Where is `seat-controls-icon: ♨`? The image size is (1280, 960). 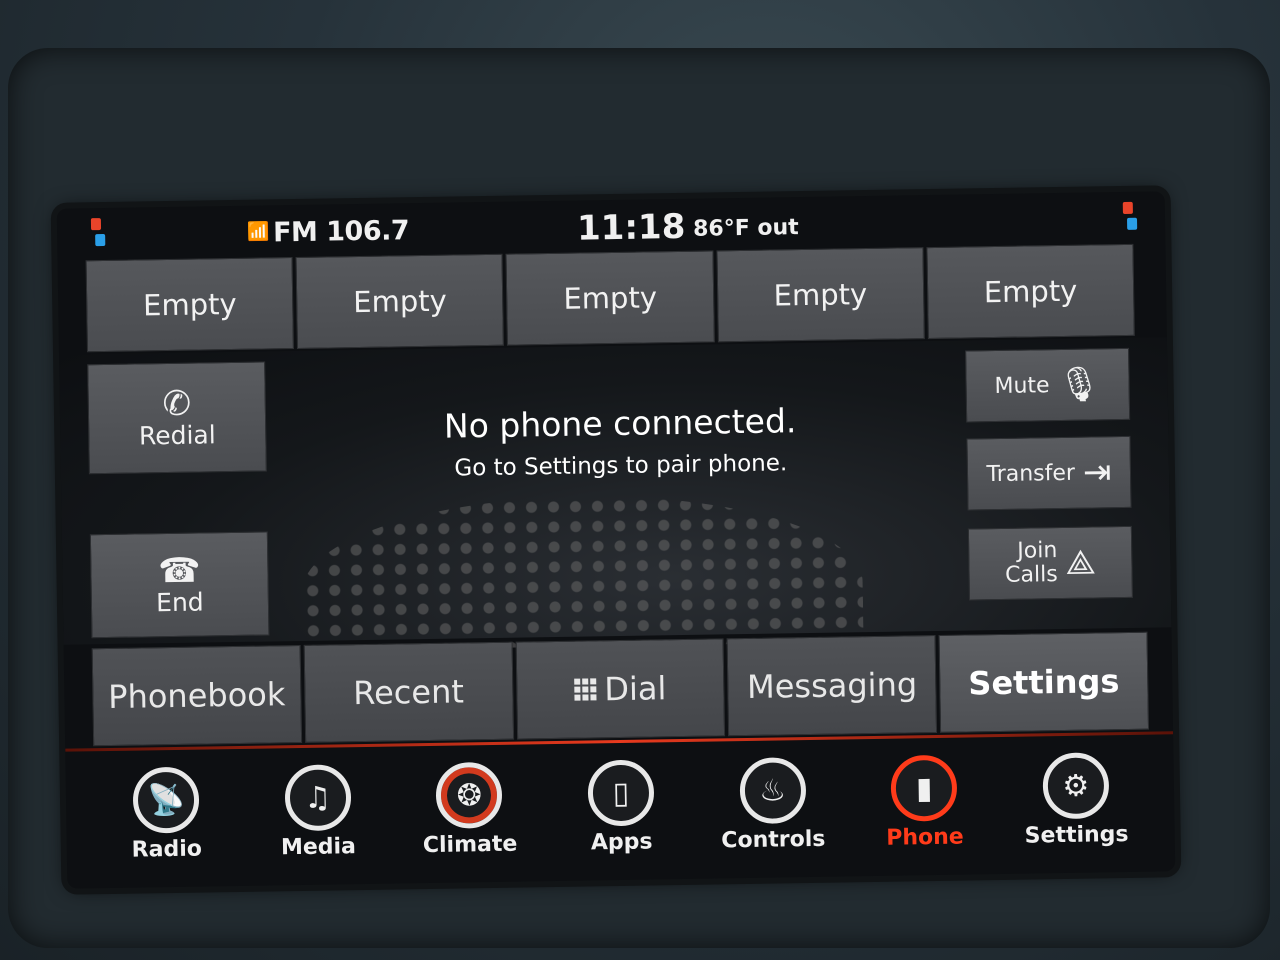 seat-controls-icon: ♨ is located at coordinates (773, 791).